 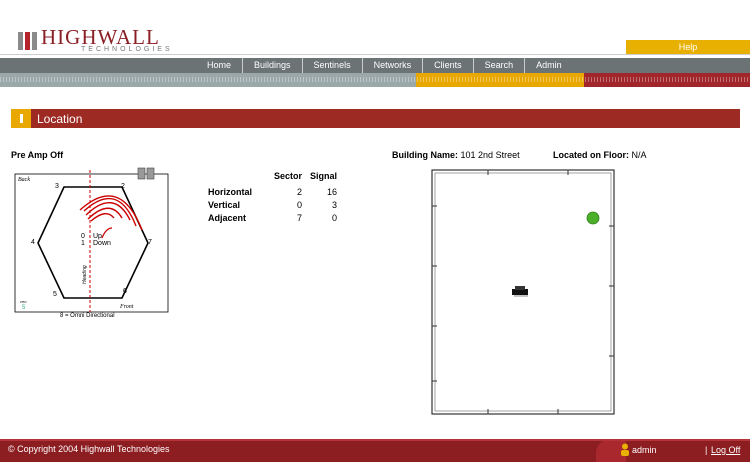 What do you see at coordinates (375, 29) in the screenshot?
I see `header: HIGHWALL TECHNOLOGIES Help` at bounding box center [375, 29].